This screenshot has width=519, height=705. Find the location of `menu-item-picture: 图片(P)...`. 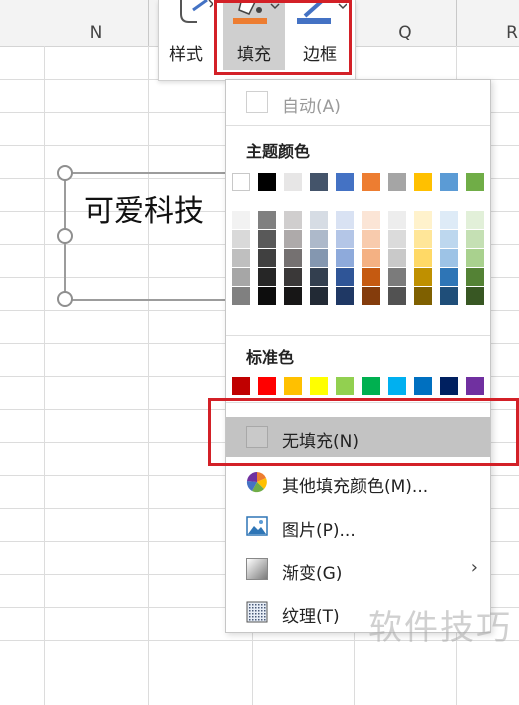

menu-item-picture: 图片(P)... is located at coordinates (358, 526).